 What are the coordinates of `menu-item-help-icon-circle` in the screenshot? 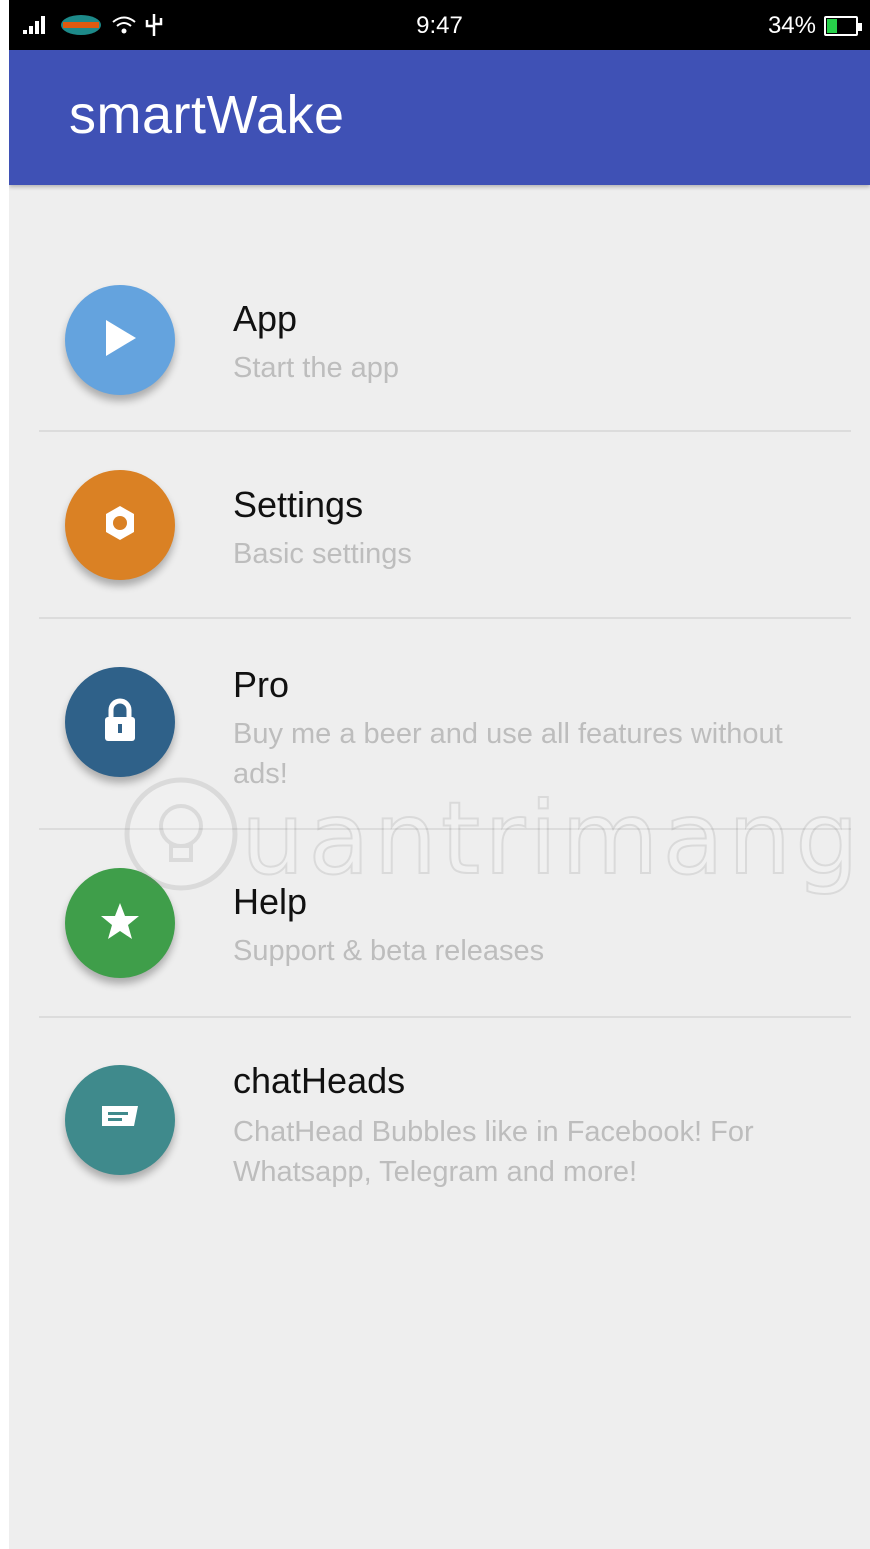 It's located at (120, 923).